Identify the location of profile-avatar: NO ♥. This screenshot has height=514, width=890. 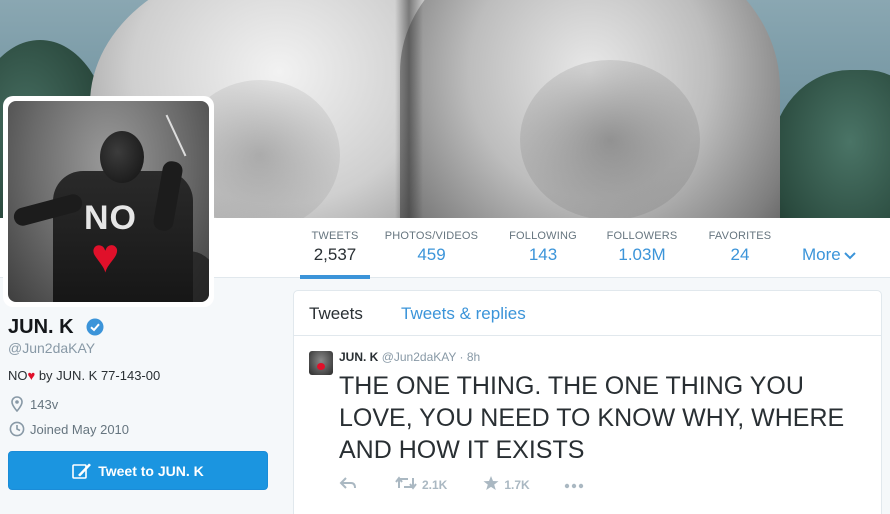
(108, 201).